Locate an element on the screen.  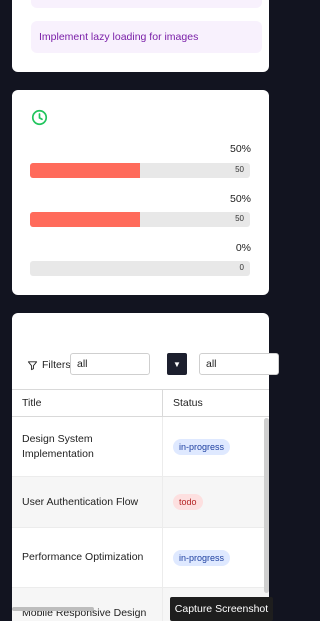
clock-icon is located at coordinates (39, 117).